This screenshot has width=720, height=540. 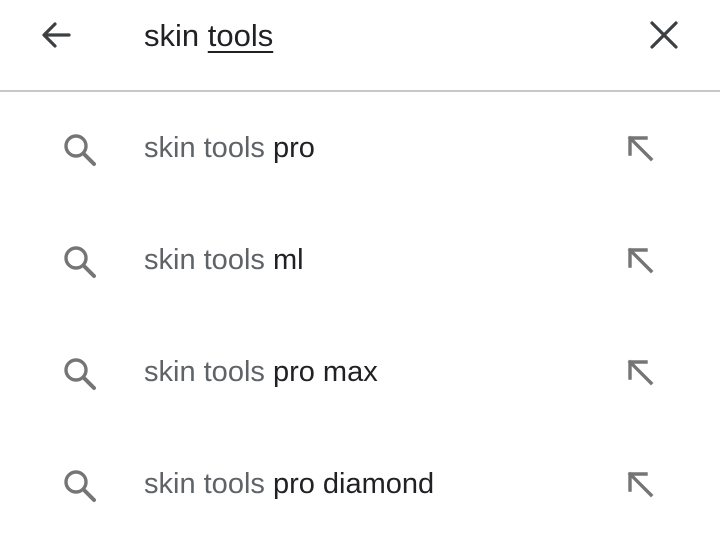 I want to click on search-input: skin tools, so click(x=208, y=36).